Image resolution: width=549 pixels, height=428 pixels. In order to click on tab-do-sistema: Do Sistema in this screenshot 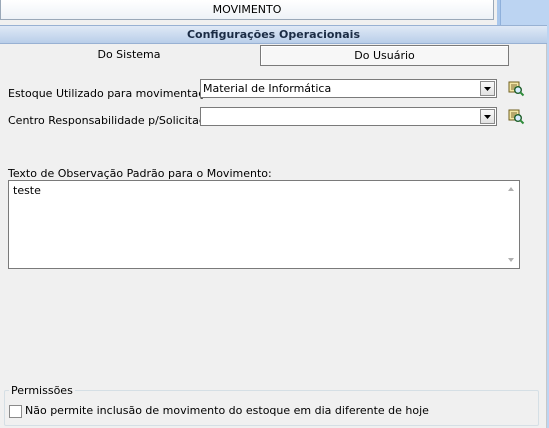, I will do `click(129, 55)`.